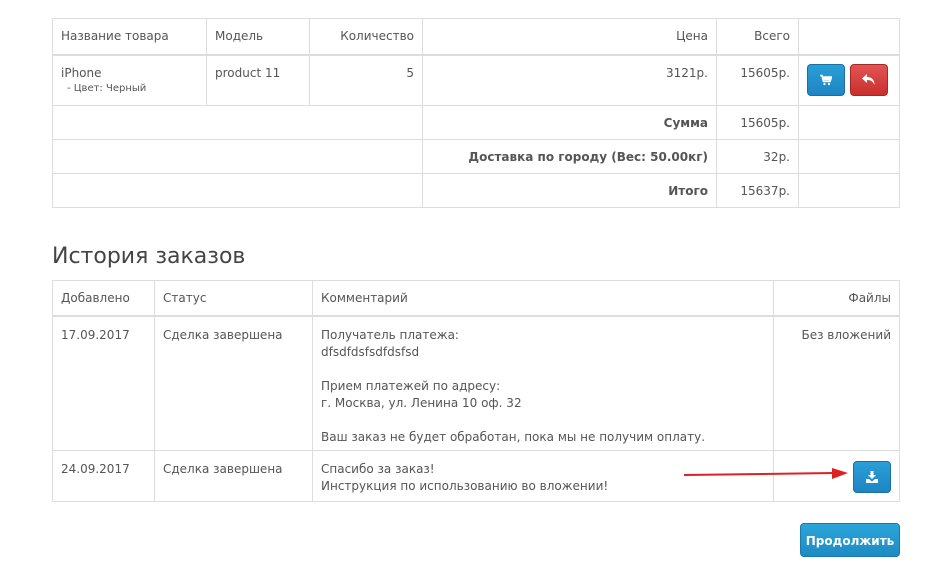 Image resolution: width=950 pixels, height=578 pixels. I want to click on totals-row-total: Итого 15637р., so click(476, 190).